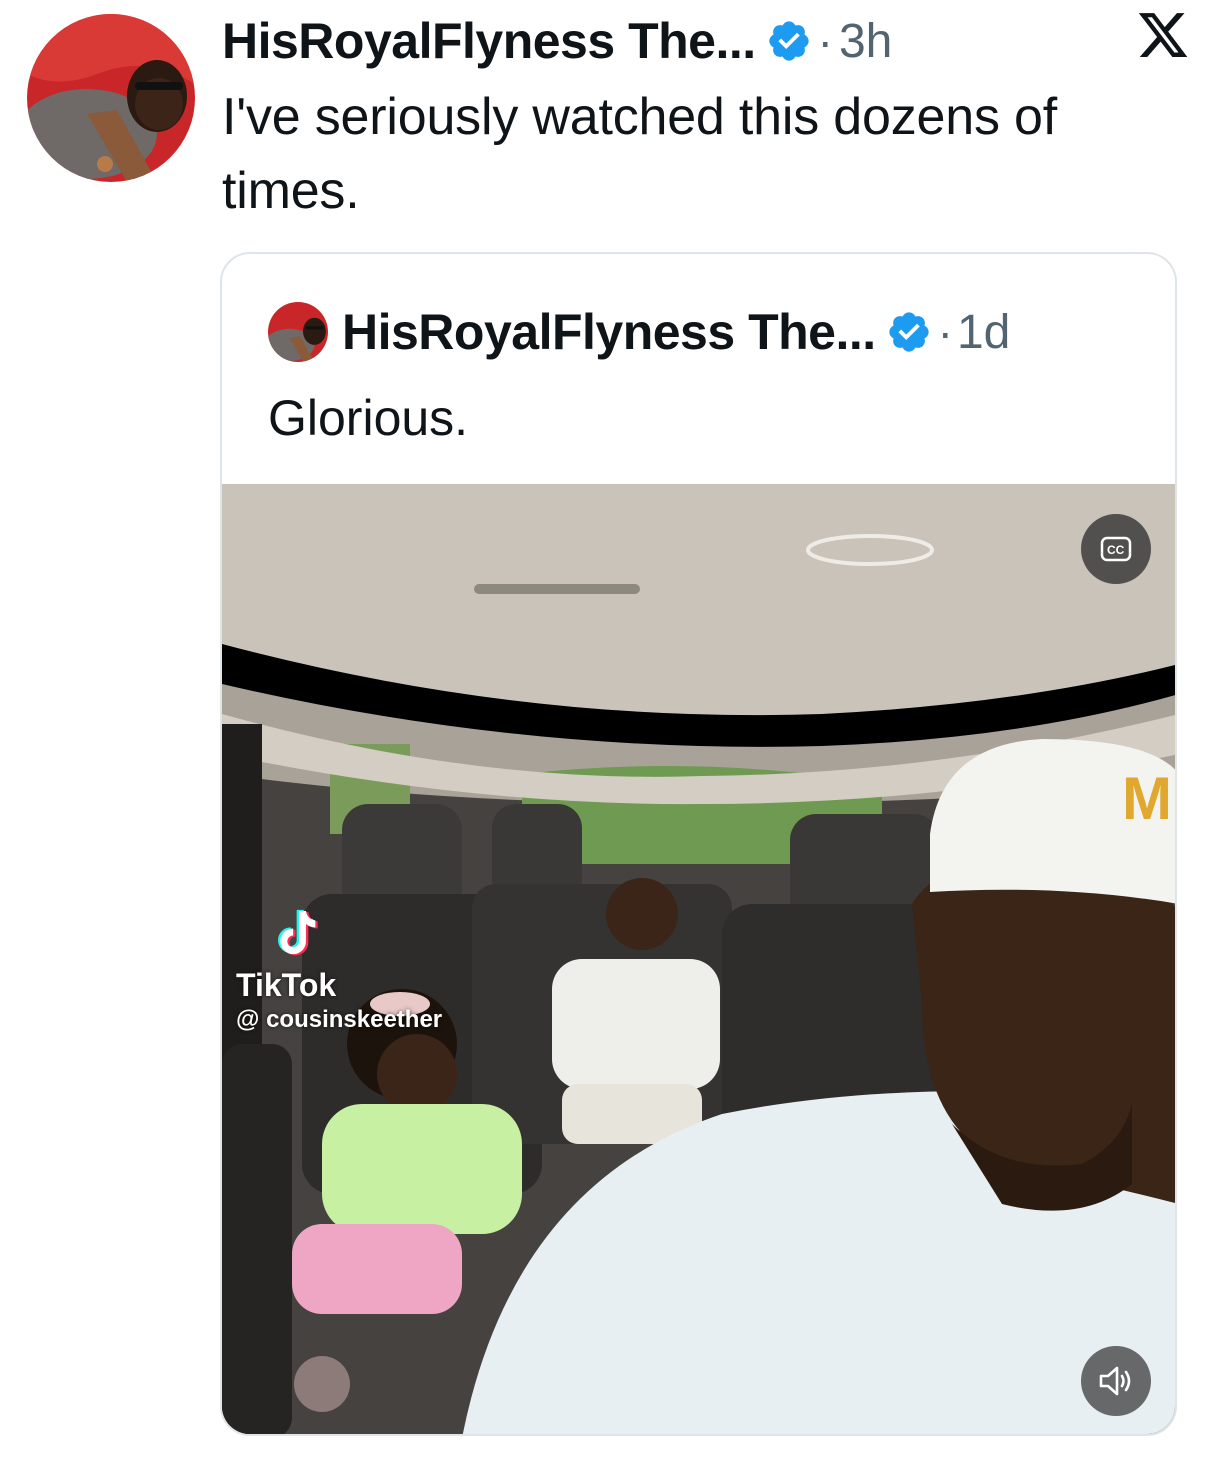 Image resolution: width=1206 pixels, height=1465 pixels. I want to click on tiktok-handle: @ cousinskeether, so click(339, 1019).